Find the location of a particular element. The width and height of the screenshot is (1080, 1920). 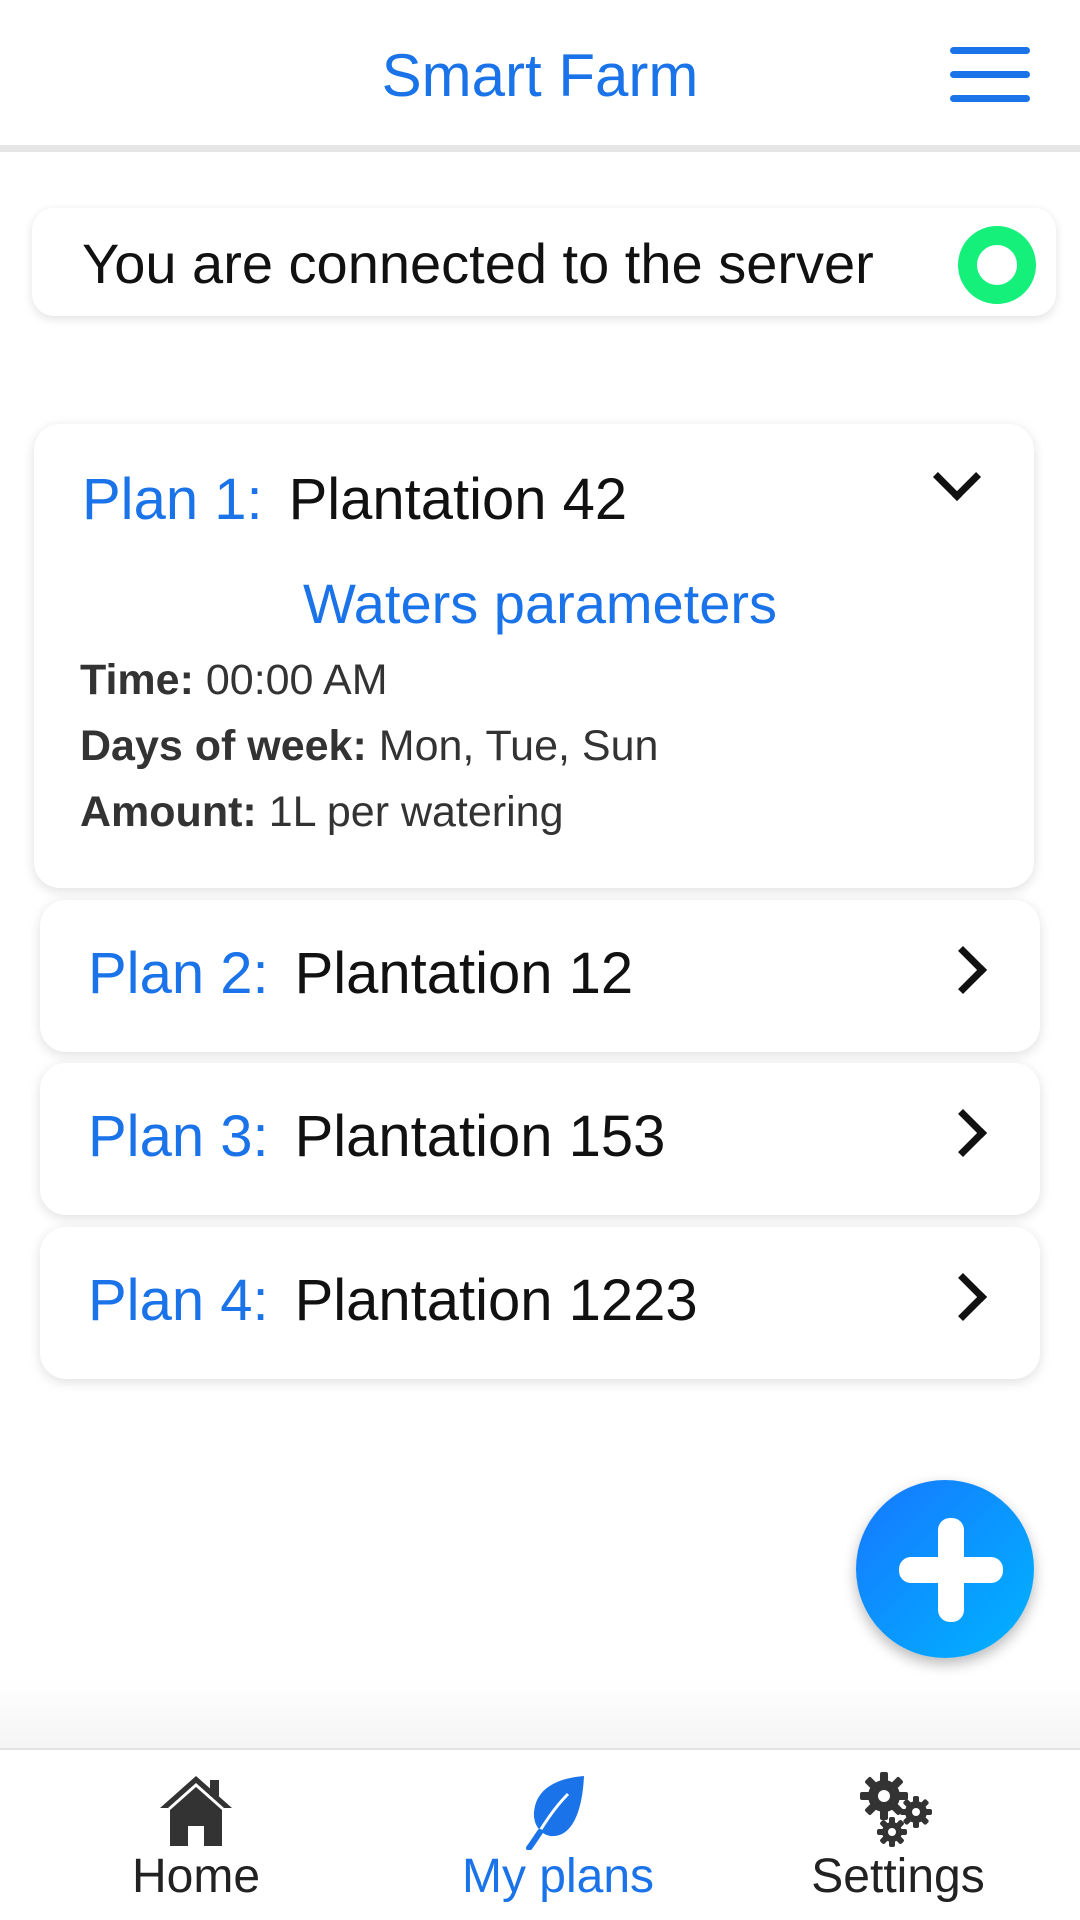

app-title: Smart Farm is located at coordinates (540, 75).